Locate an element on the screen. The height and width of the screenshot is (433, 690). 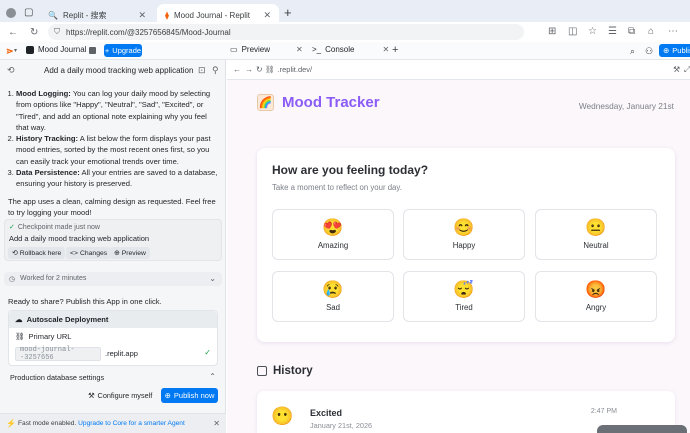
changes-button: <> Changes is located at coordinates (89, 253).